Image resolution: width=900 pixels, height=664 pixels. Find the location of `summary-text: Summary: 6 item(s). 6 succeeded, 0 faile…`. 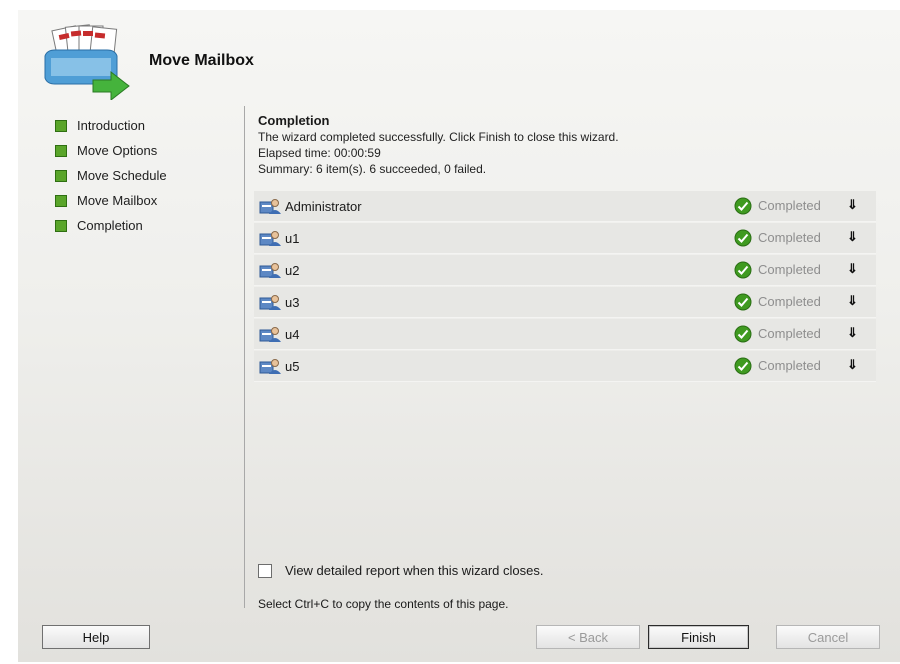

summary-text: Summary: 6 item(s). 6 succeeded, 0 faile… is located at coordinates (372, 169).